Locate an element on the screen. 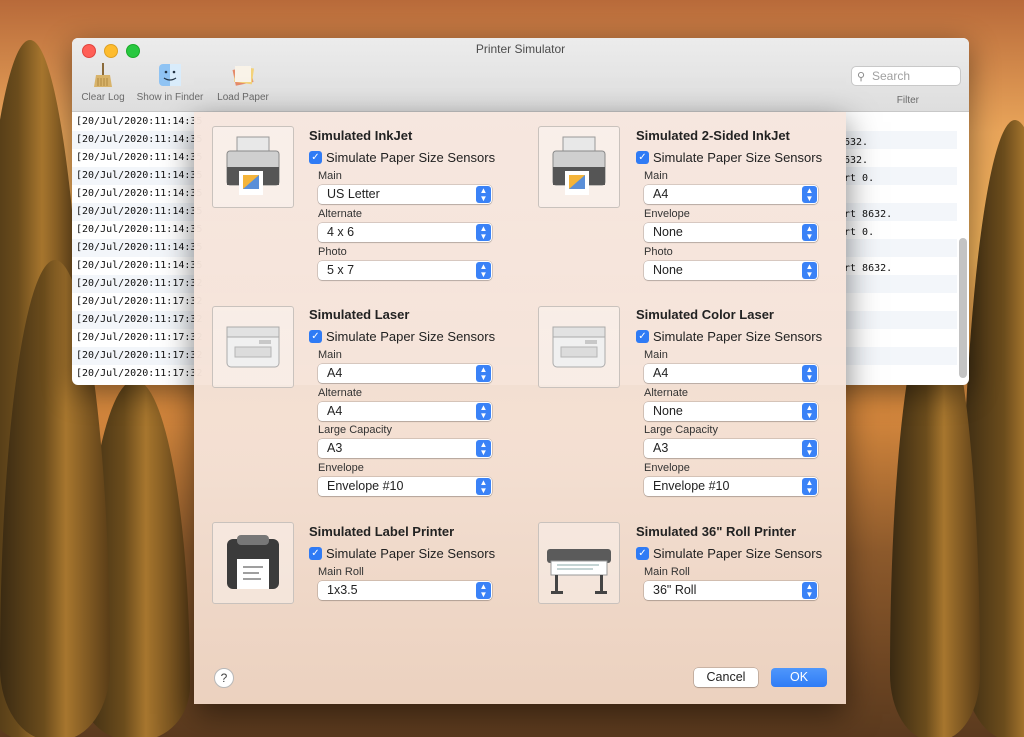 The height and width of the screenshot is (737, 1024). color-laser-alternate-value: None is located at coordinates (668, 411).